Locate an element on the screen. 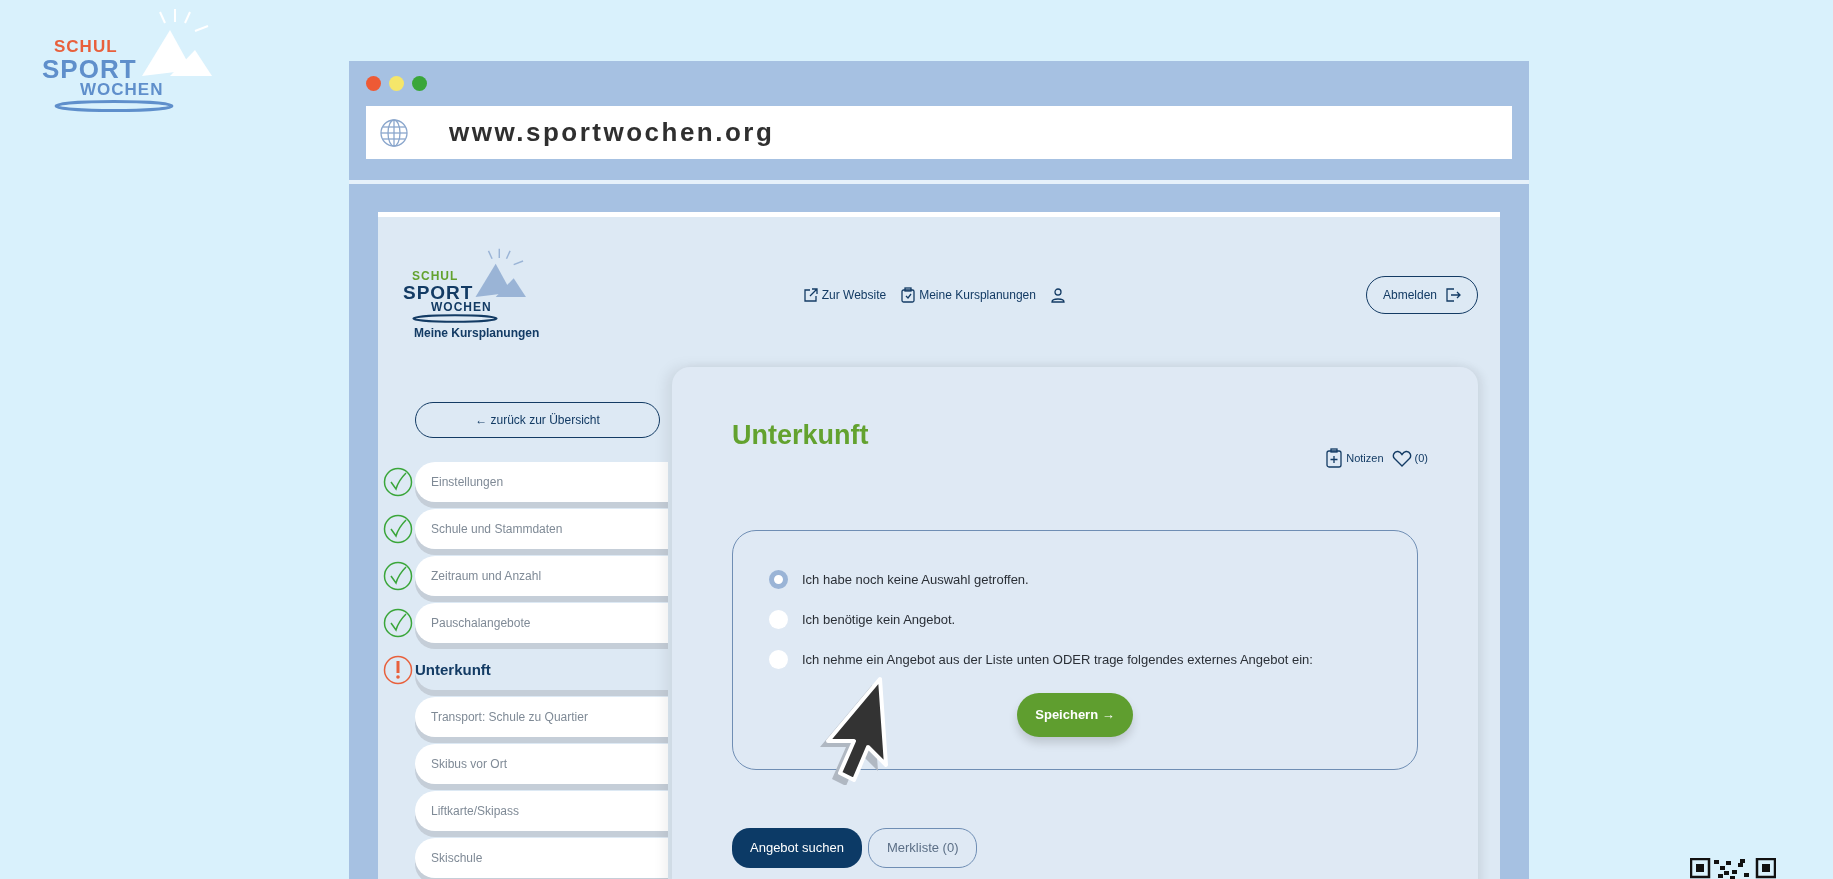 Image resolution: width=1833 pixels, height=879 pixels. radio-option: Ich benötige kein Angebot. is located at coordinates (1075, 619).